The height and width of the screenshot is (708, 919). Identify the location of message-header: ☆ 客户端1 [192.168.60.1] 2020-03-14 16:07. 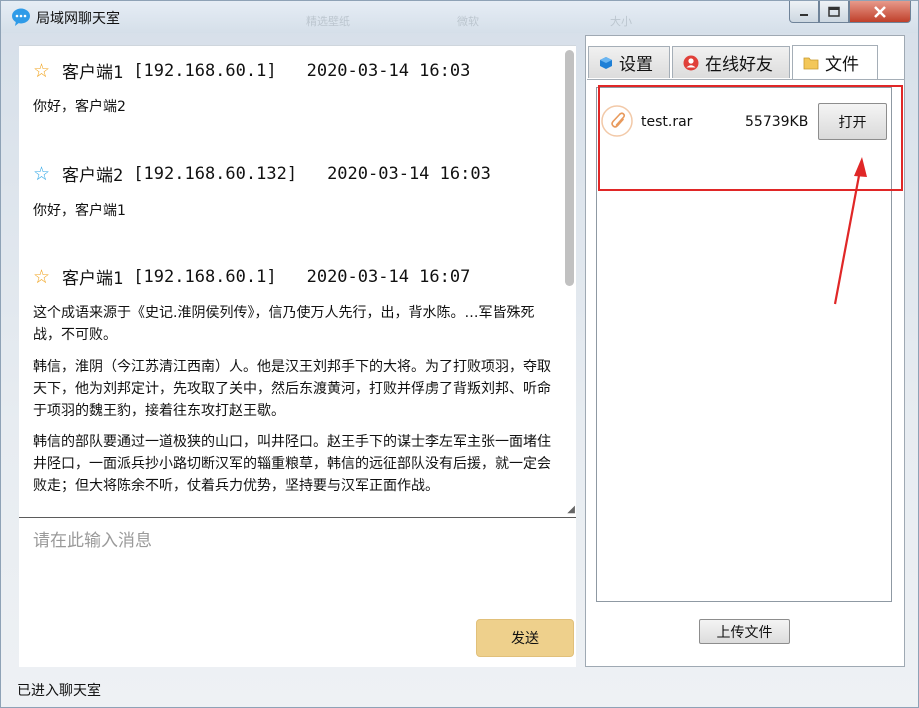
(252, 277).